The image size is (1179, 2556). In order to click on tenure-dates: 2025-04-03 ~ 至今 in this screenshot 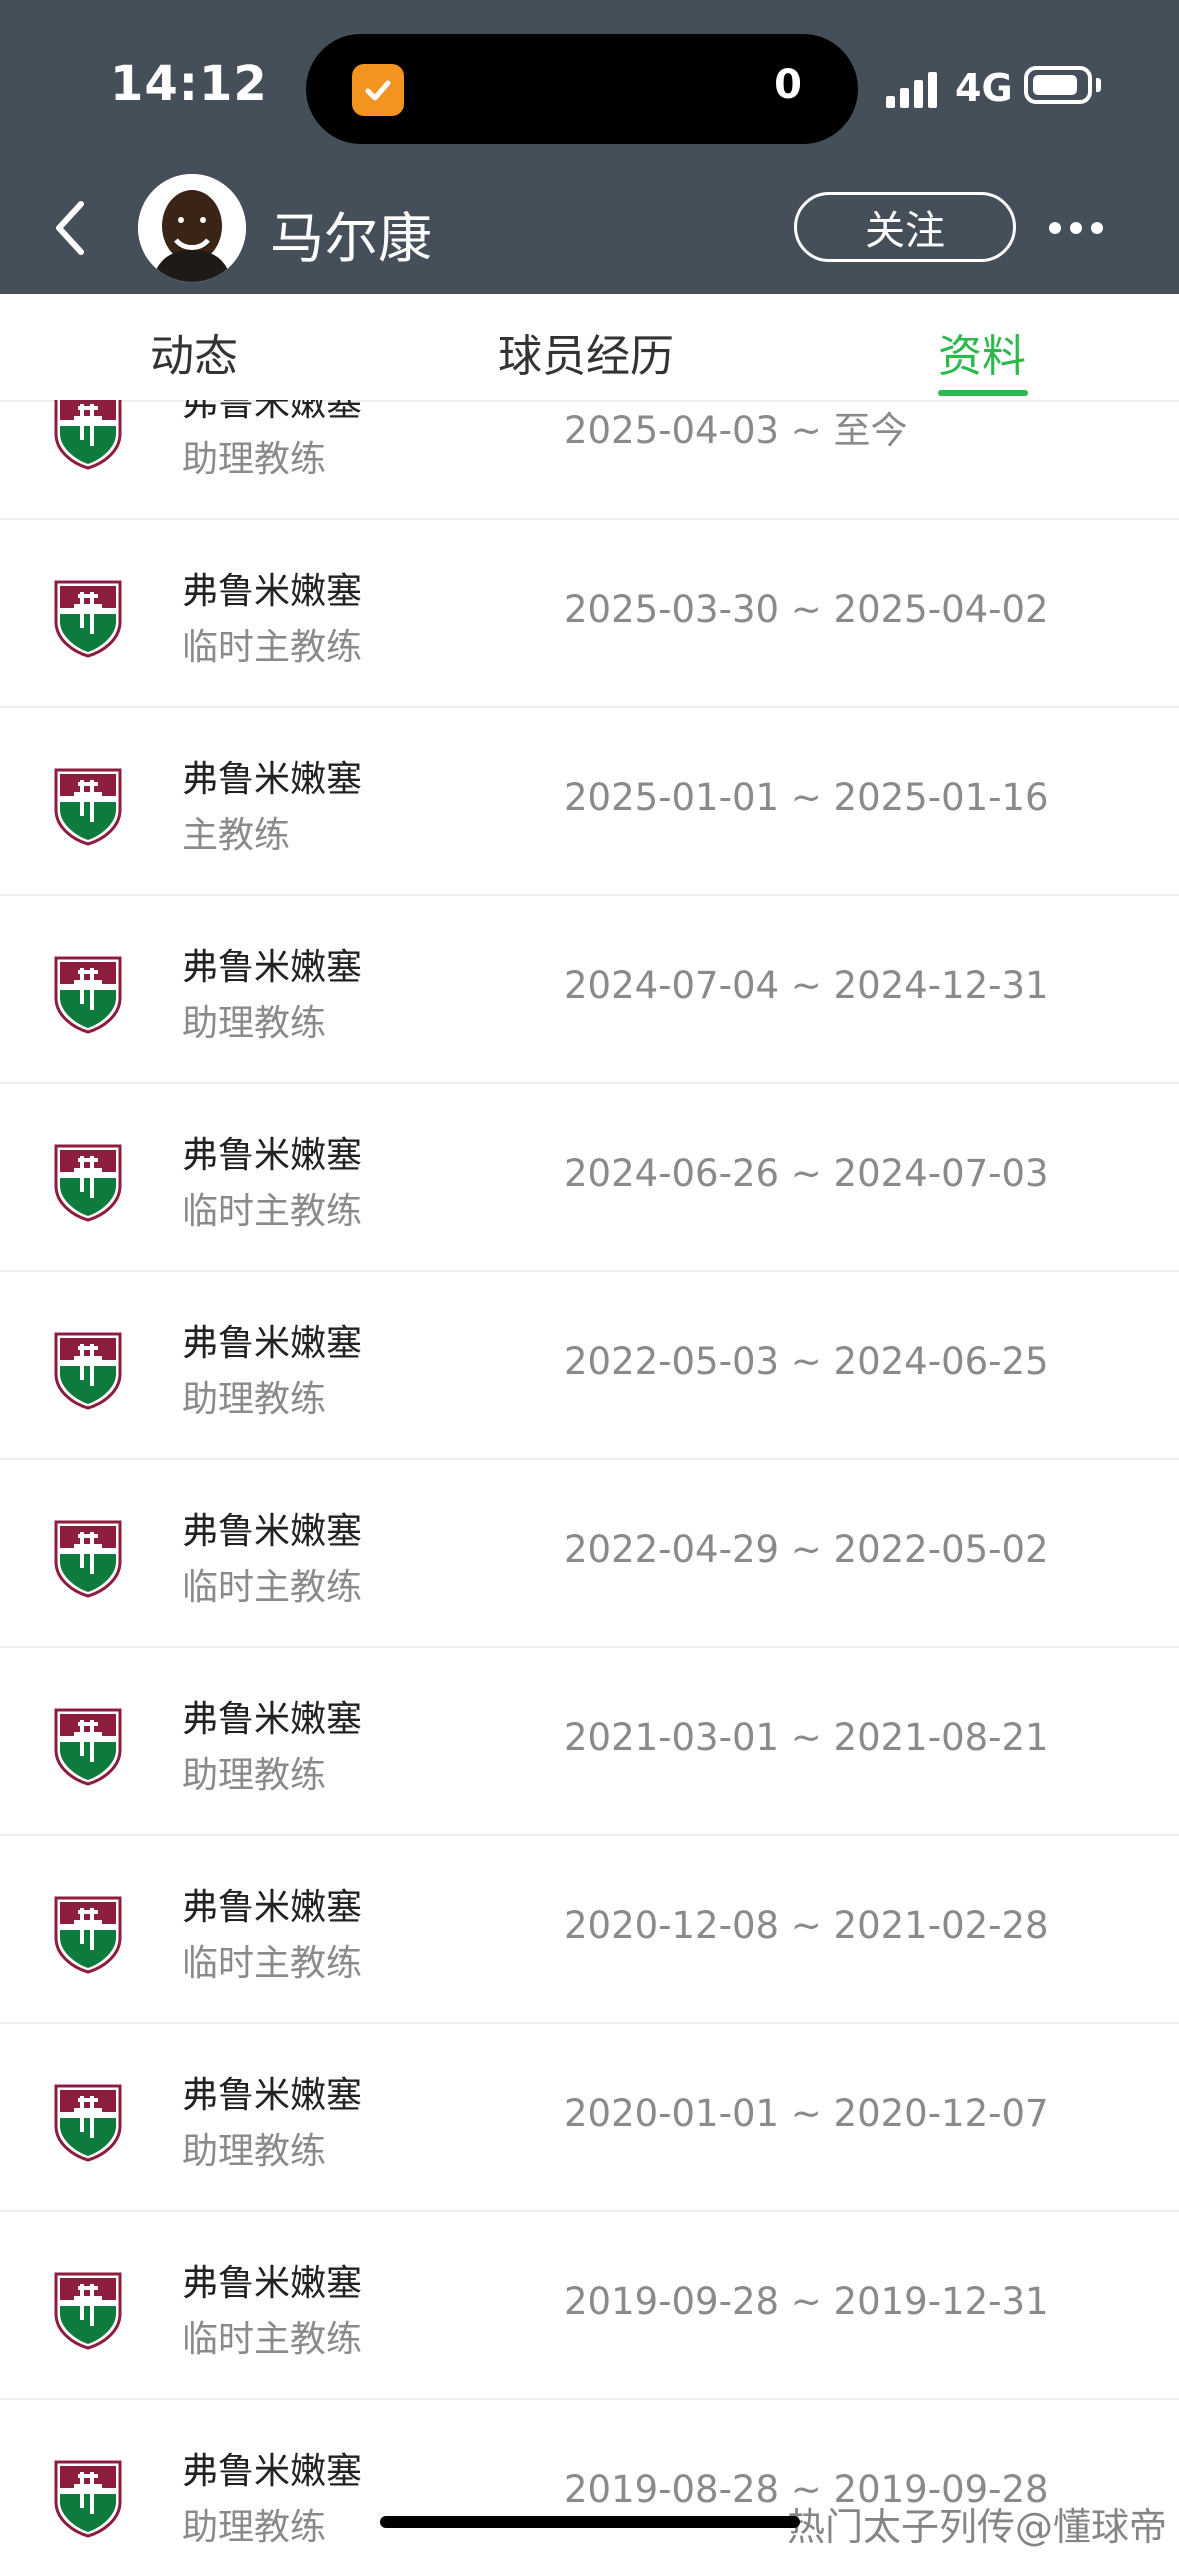, I will do `click(736, 430)`.